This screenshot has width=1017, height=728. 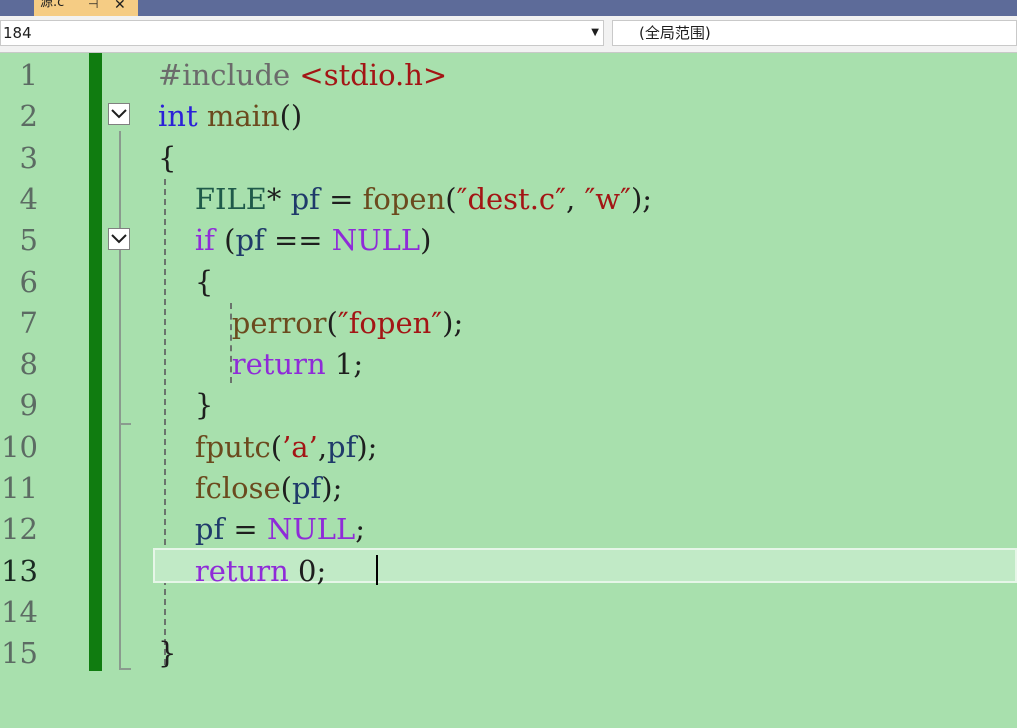 I want to click on change-tracking-bar, so click(x=95, y=362).